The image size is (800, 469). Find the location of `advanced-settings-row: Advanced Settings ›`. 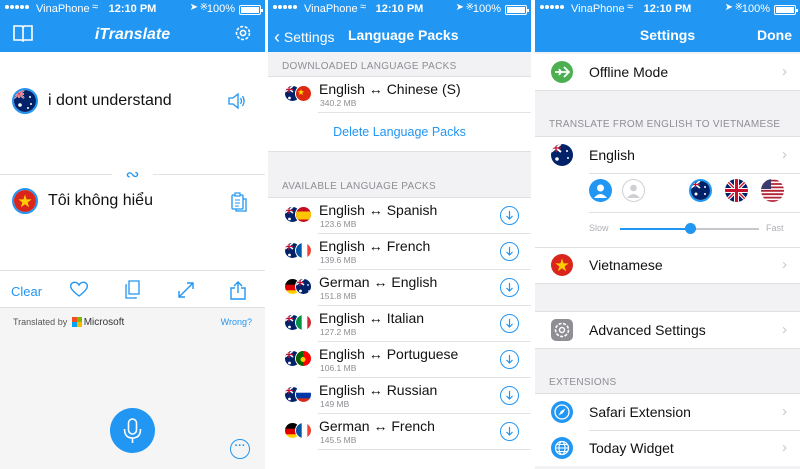

advanced-settings-row: Advanced Settings › is located at coordinates (667, 330).